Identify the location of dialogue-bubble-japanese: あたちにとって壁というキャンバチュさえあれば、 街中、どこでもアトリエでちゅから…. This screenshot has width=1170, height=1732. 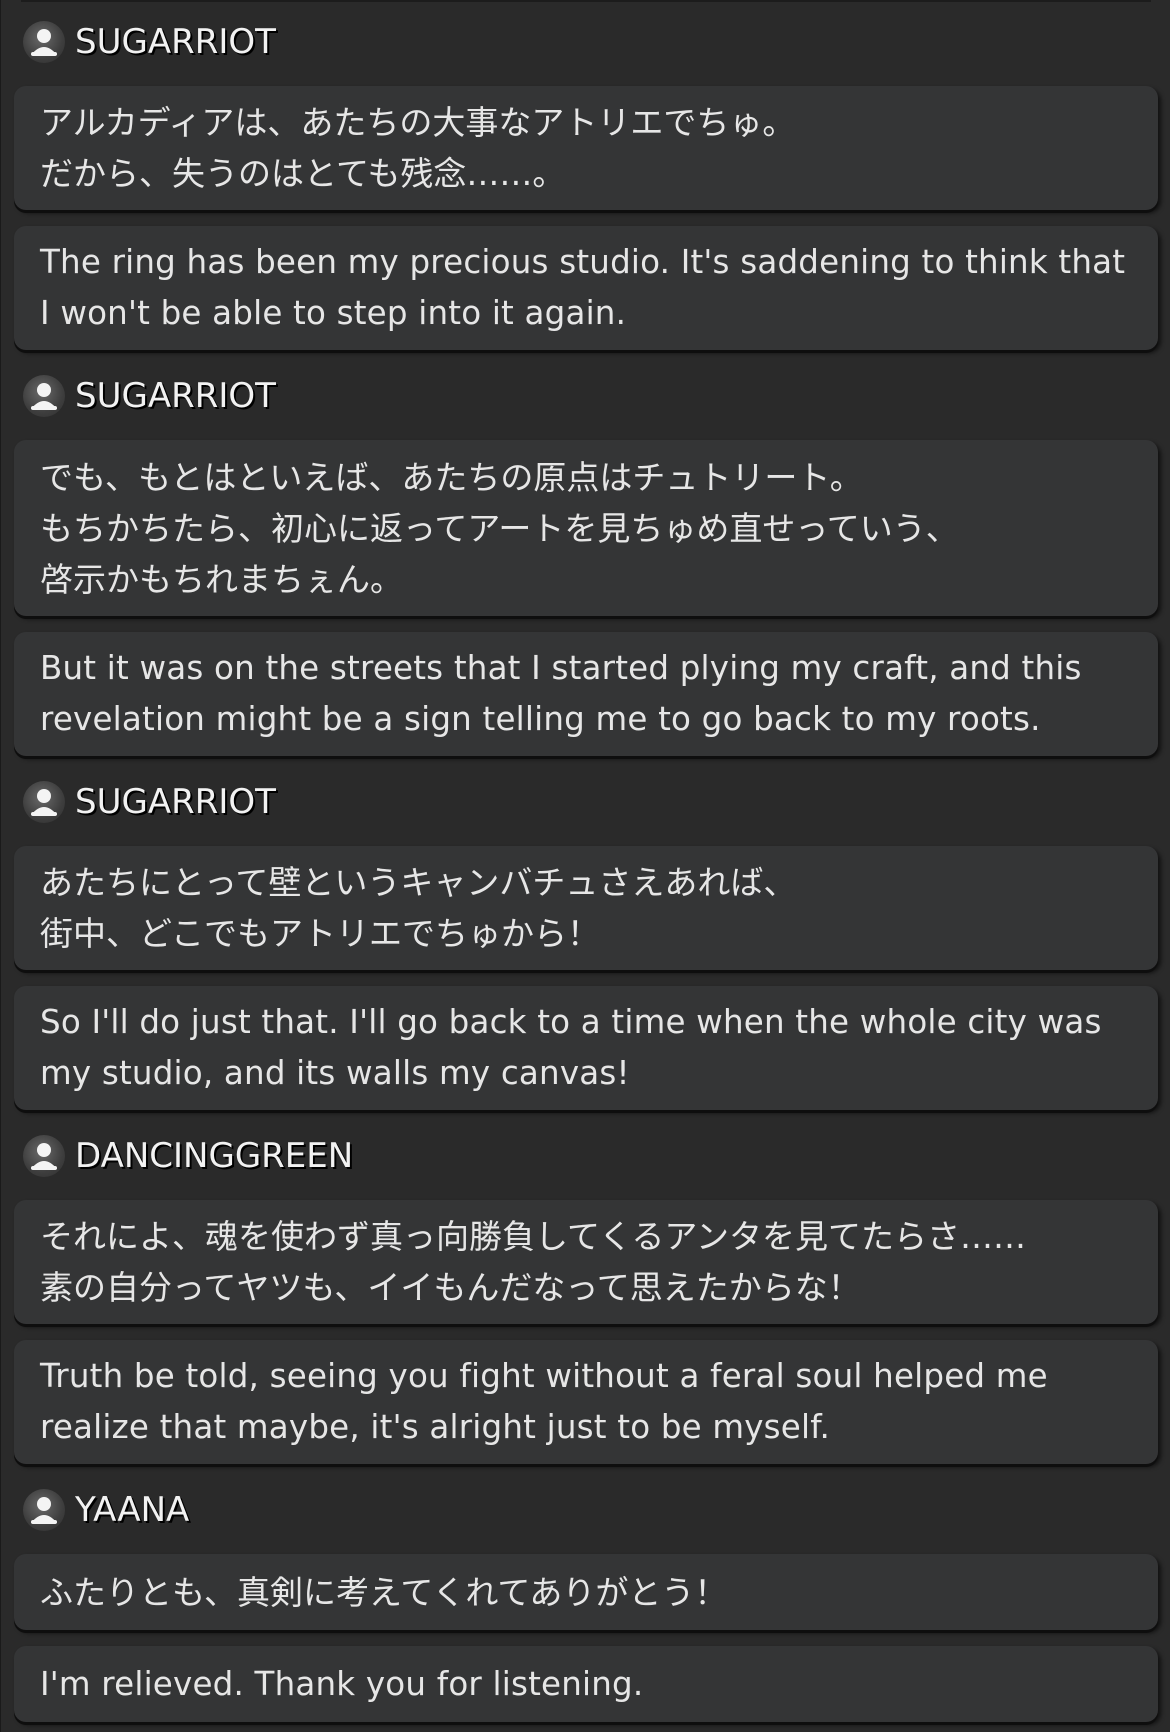
(586, 908).